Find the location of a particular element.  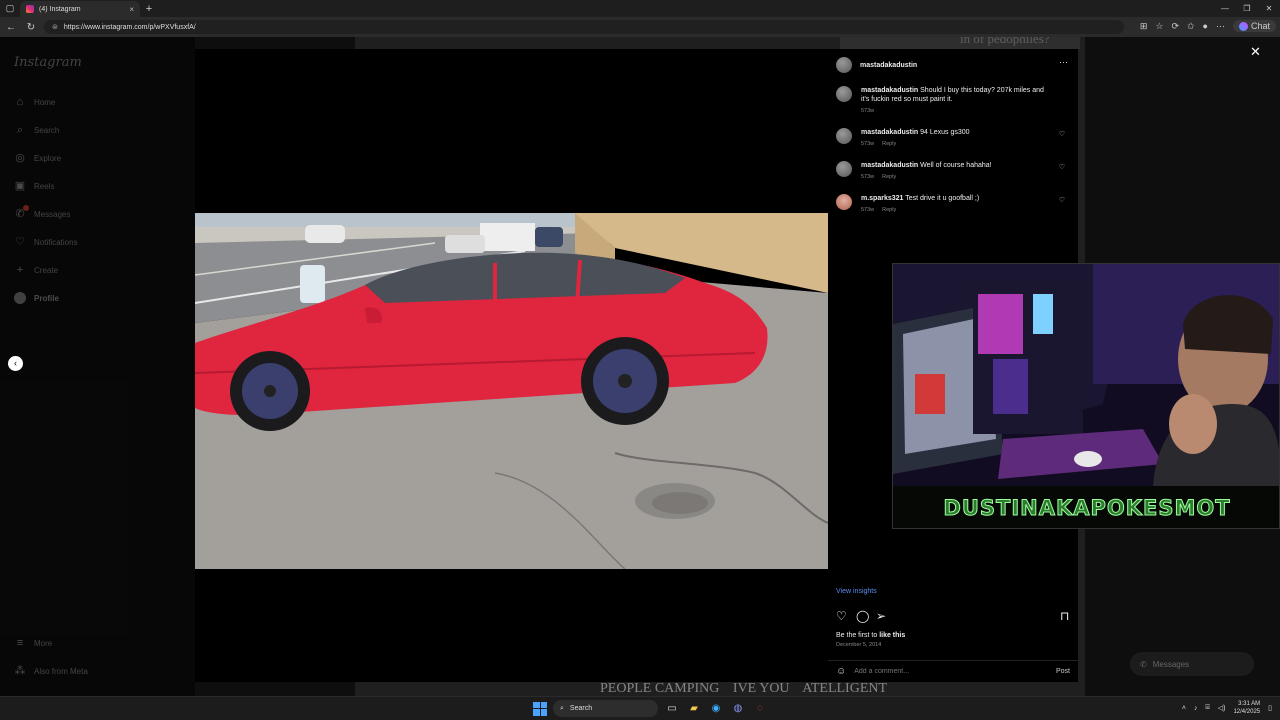

comment-text: 94 Lexus gs300 is located at coordinates (945, 132).